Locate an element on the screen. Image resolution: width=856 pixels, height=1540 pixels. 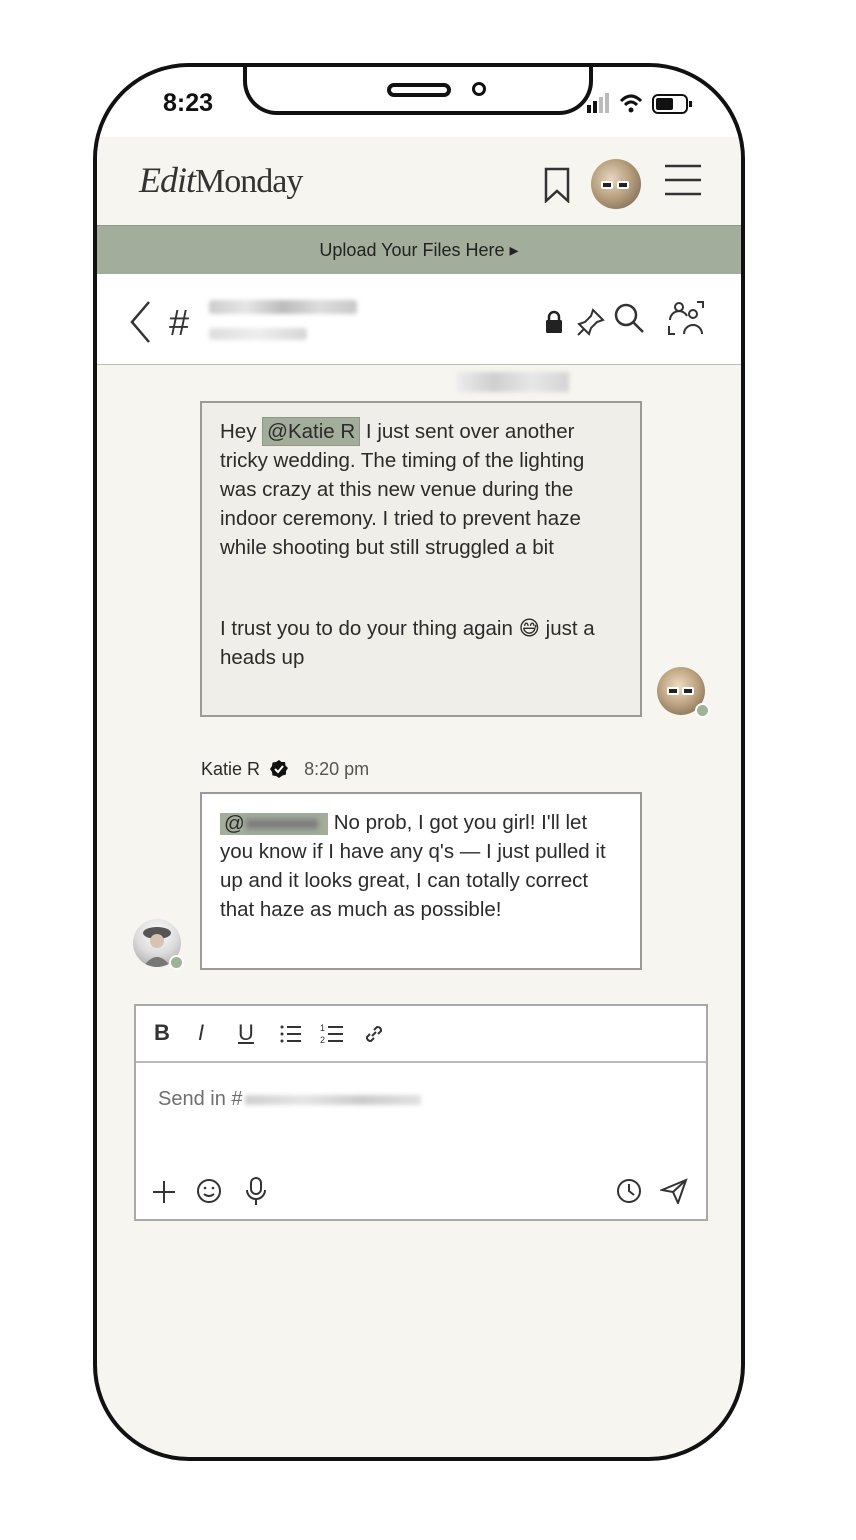
lock-icon is located at coordinates (554, 321).